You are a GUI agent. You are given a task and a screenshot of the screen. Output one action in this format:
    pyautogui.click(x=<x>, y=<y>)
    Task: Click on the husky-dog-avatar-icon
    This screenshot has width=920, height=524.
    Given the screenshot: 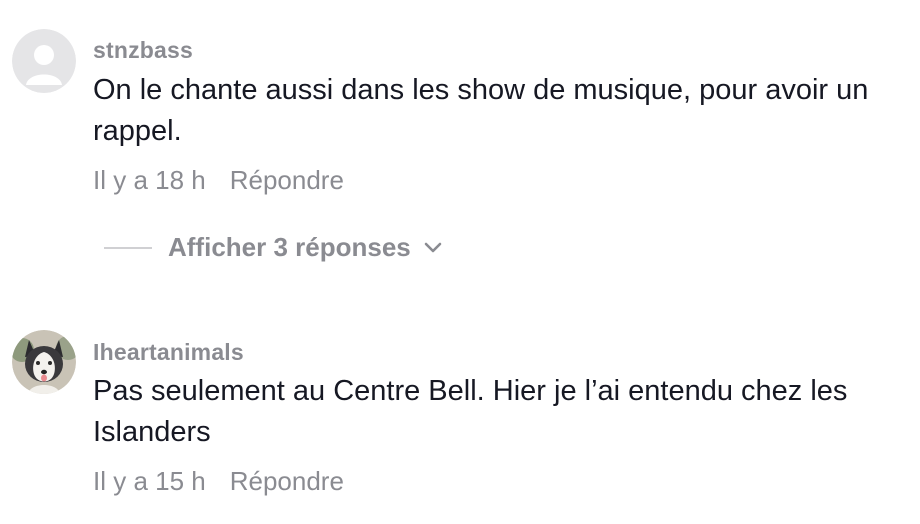 What is the action you would take?
    pyautogui.click(x=44, y=362)
    